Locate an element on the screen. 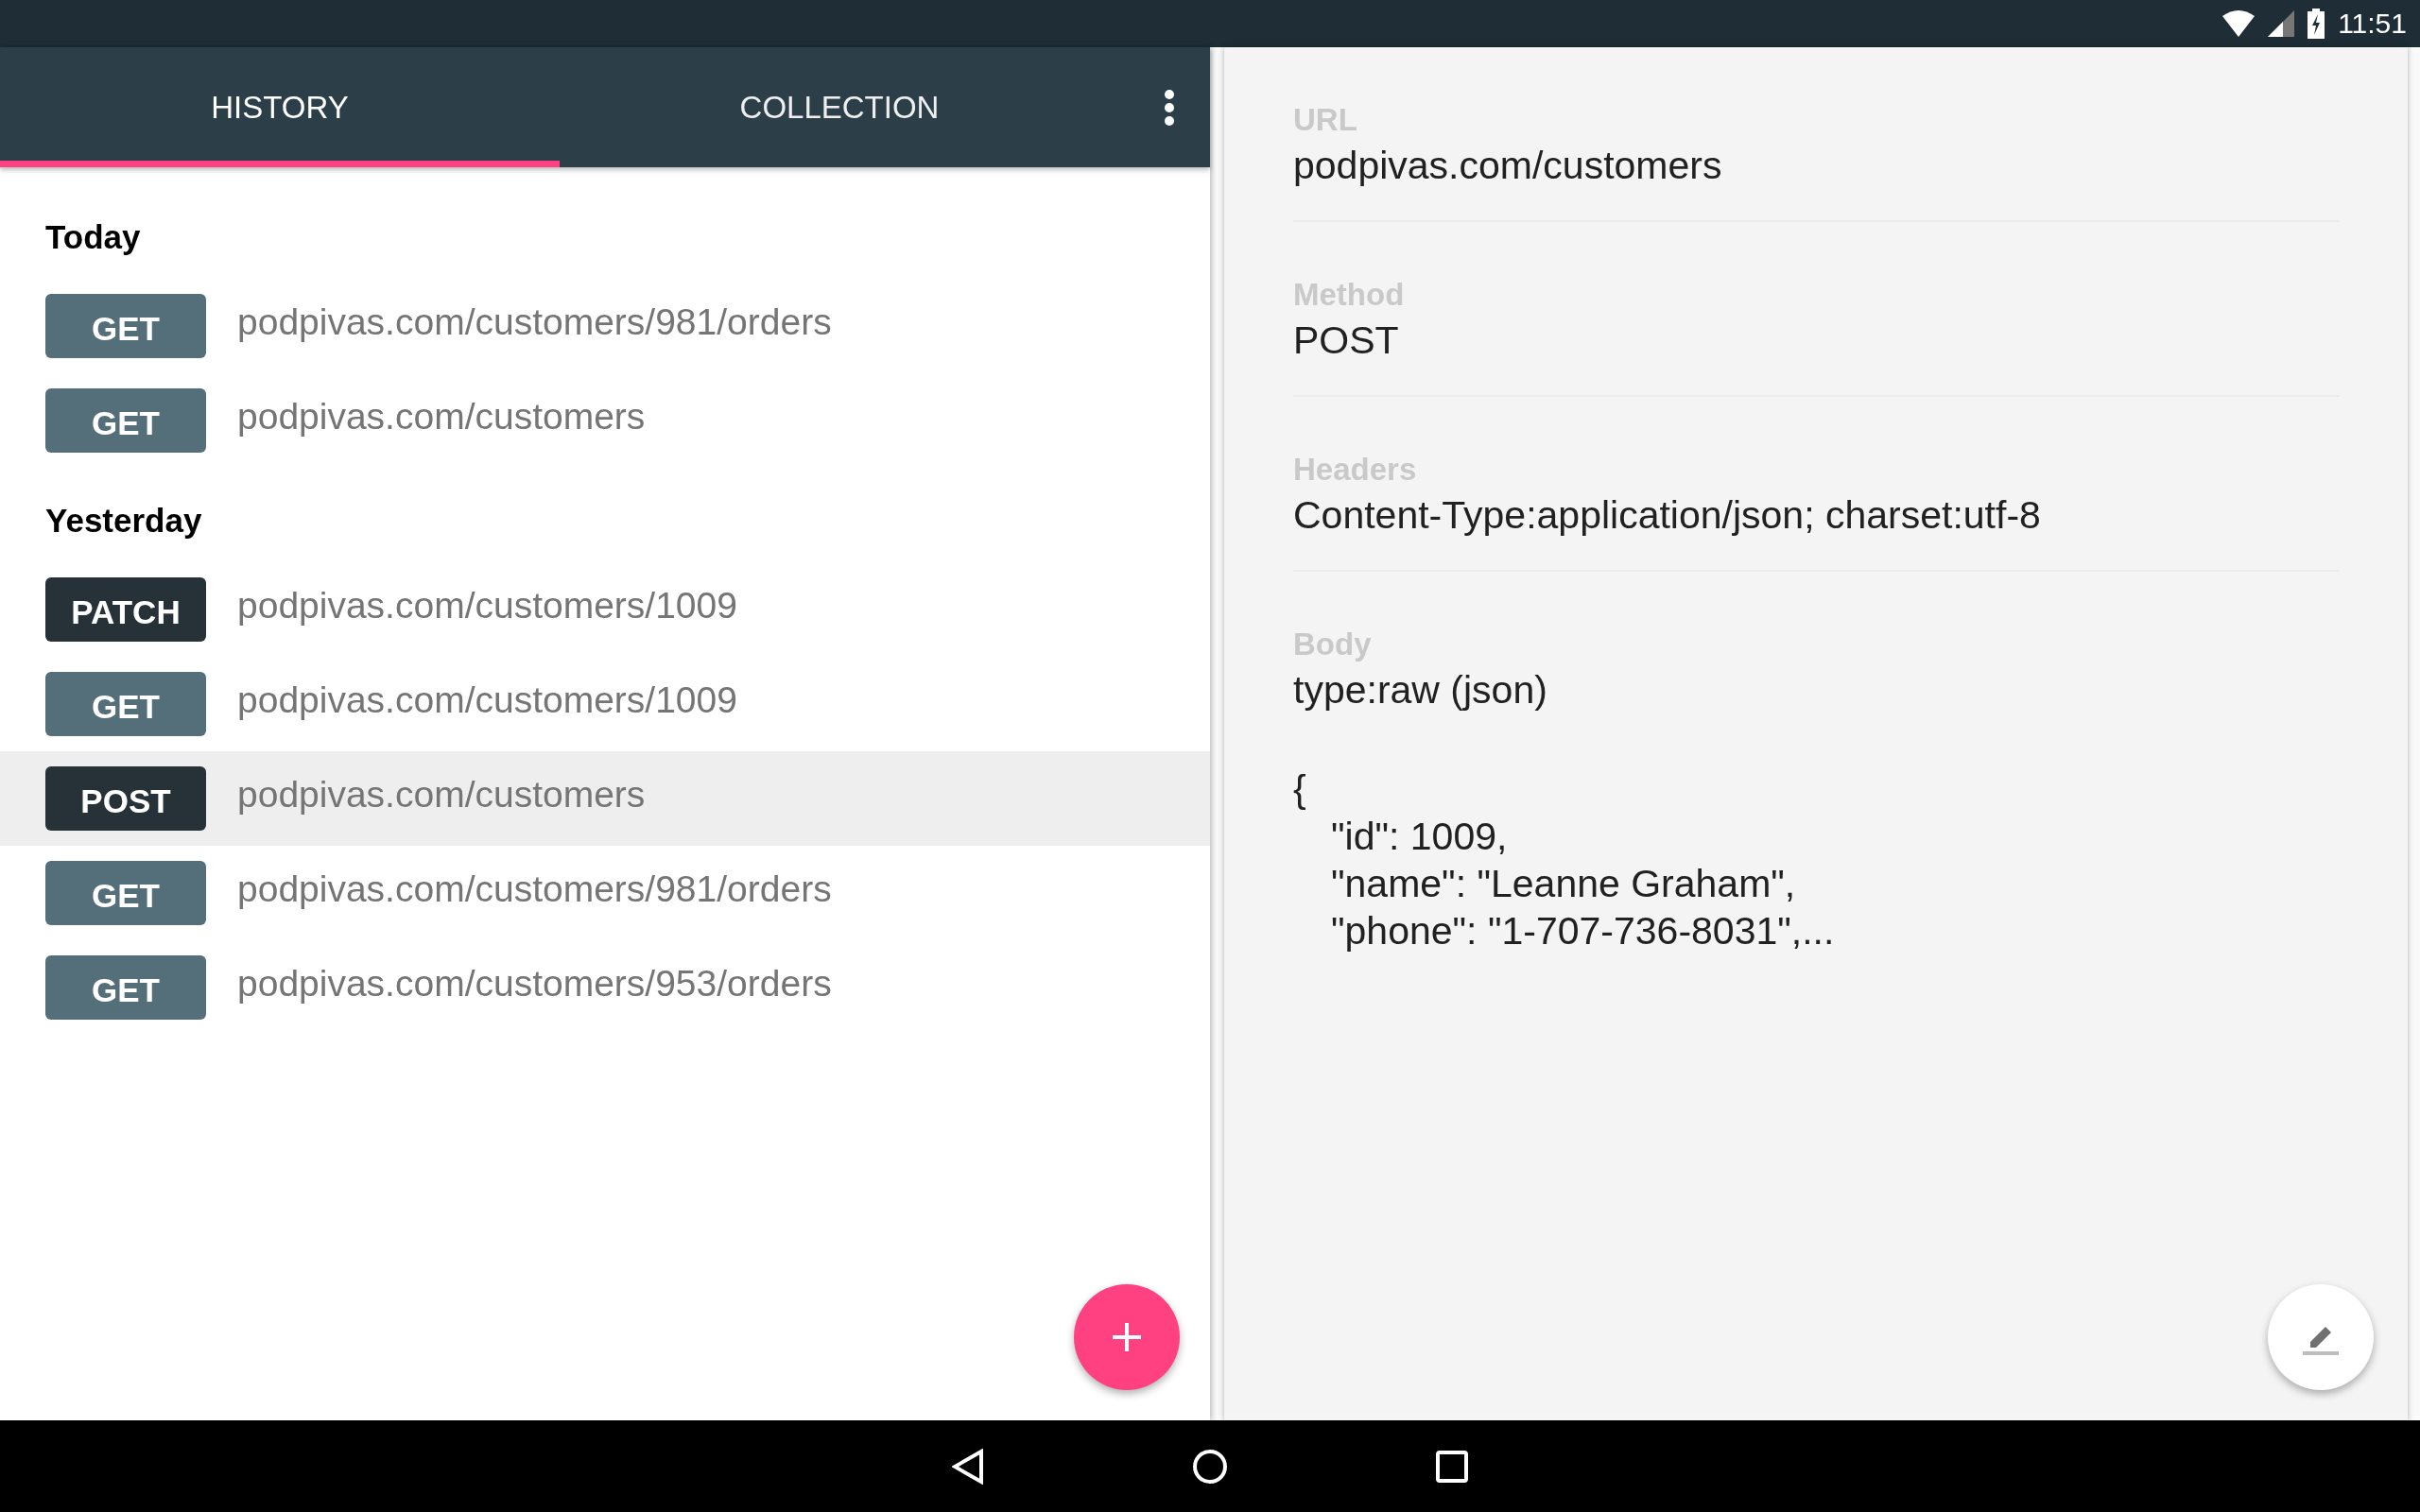 The image size is (2420, 1512). clock-time: 11:51 is located at coordinates (2373, 24).